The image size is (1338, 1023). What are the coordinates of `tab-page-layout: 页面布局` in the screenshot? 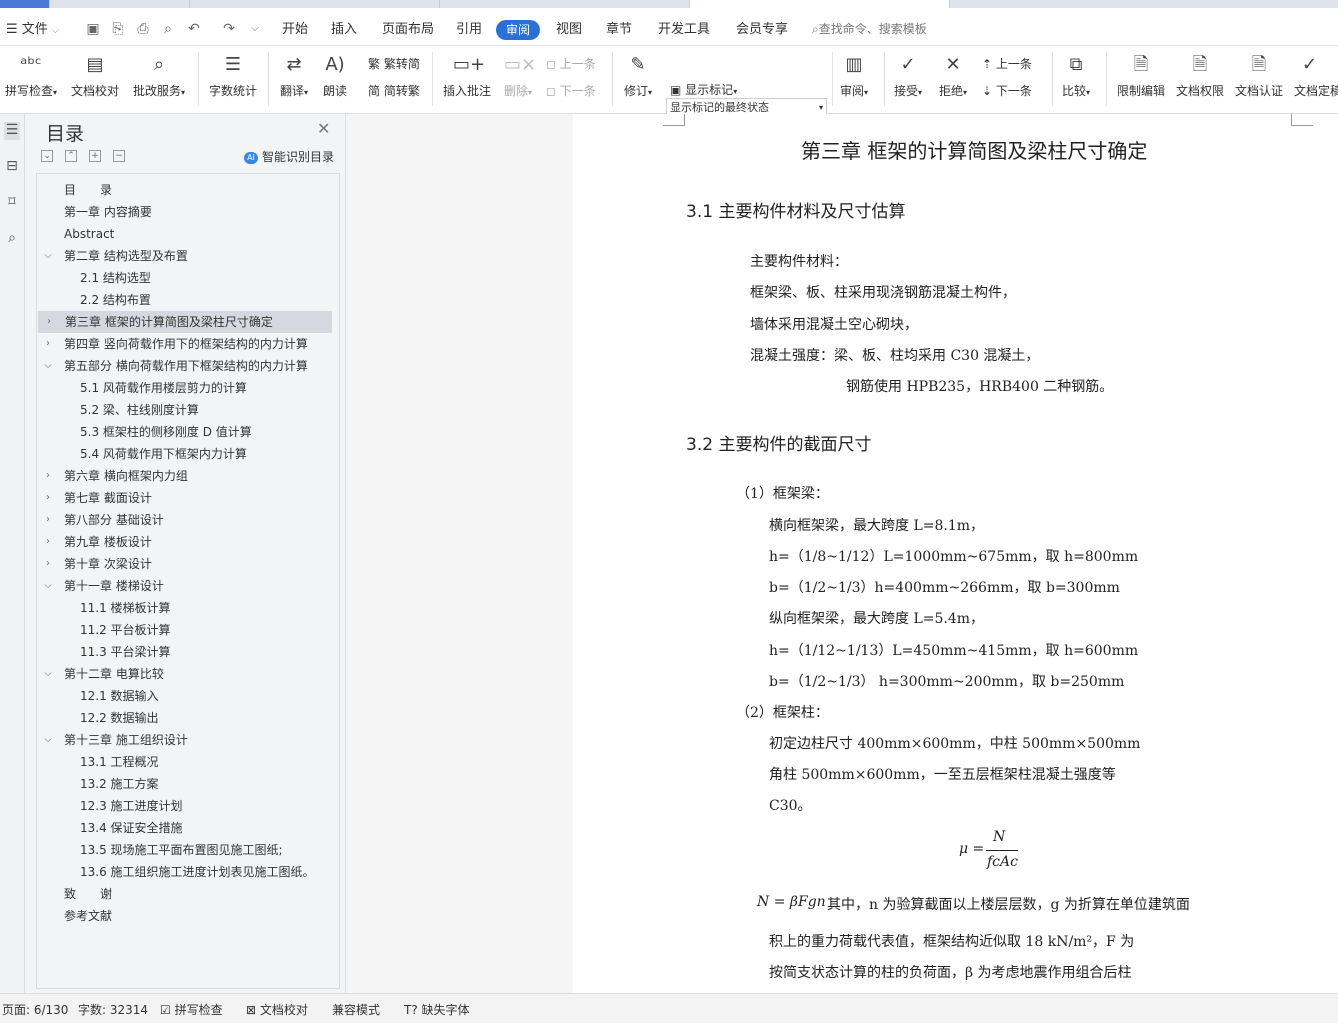 It's located at (408, 27).